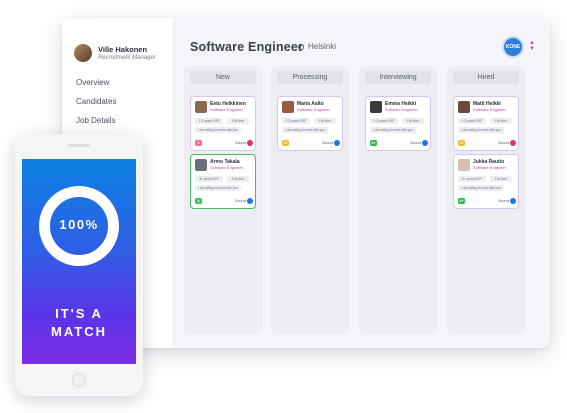  Describe the element at coordinates (247, 47) in the screenshot. I see `page-title: Software Engineer` at that location.